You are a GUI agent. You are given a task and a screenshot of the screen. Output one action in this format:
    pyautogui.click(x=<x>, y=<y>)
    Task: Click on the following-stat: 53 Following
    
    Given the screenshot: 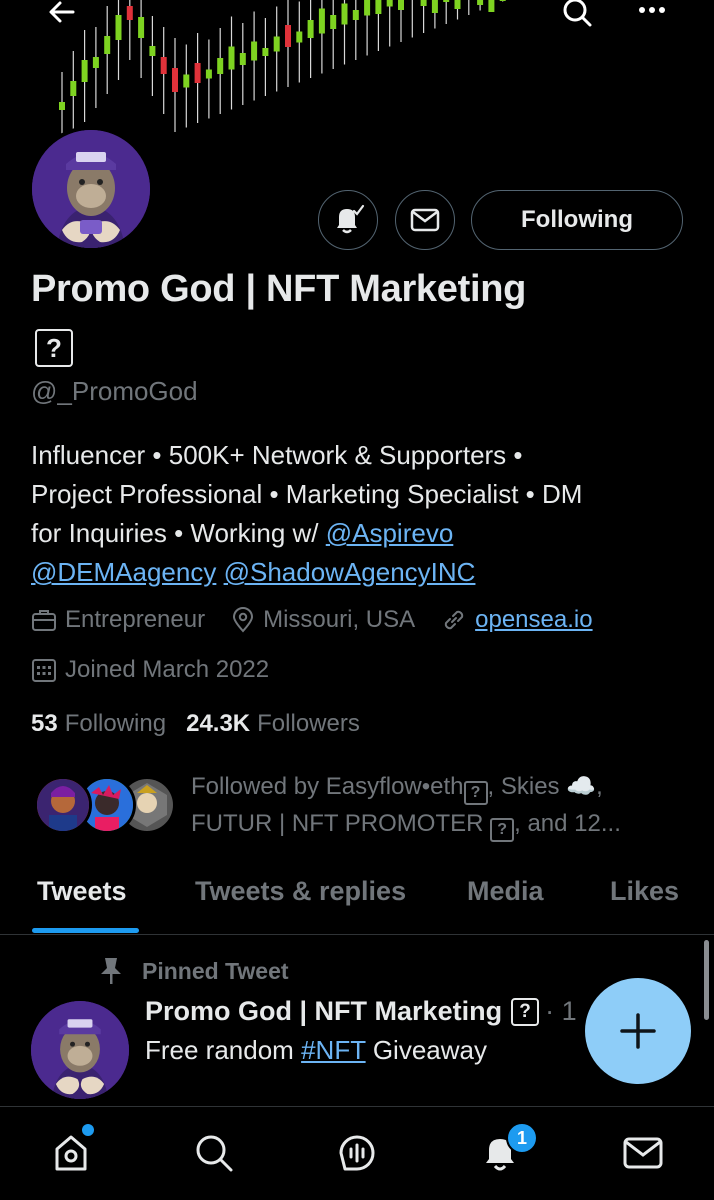 What is the action you would take?
    pyautogui.click(x=98, y=724)
    